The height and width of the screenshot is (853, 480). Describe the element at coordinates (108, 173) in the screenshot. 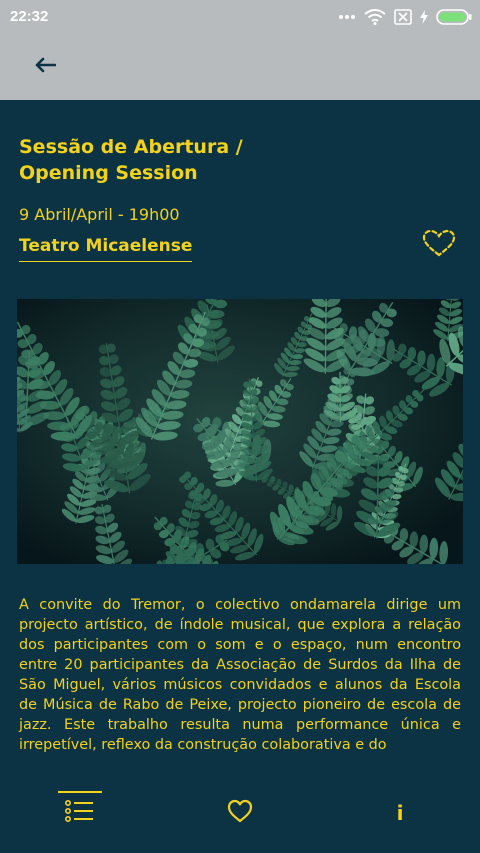

I see `event-title-line2: Opening Session` at that location.